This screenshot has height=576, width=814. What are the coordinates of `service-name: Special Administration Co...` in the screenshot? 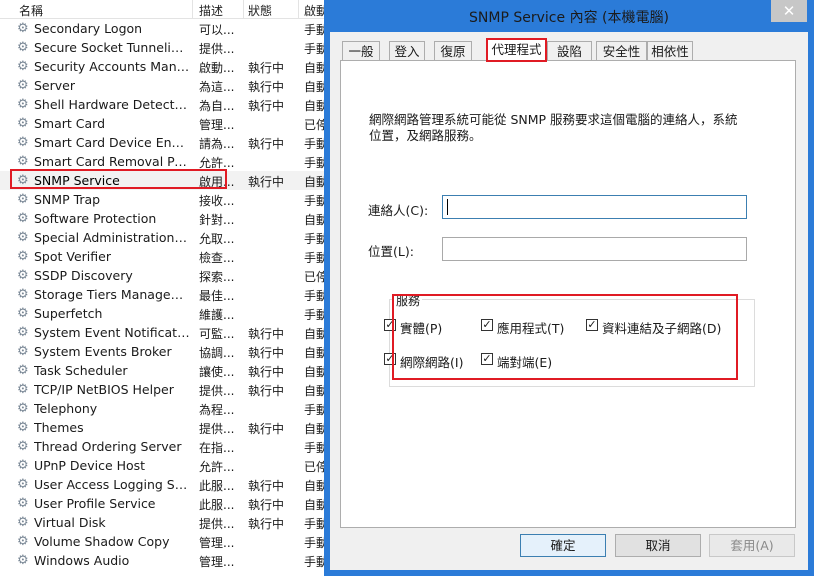 It's located at (112, 237).